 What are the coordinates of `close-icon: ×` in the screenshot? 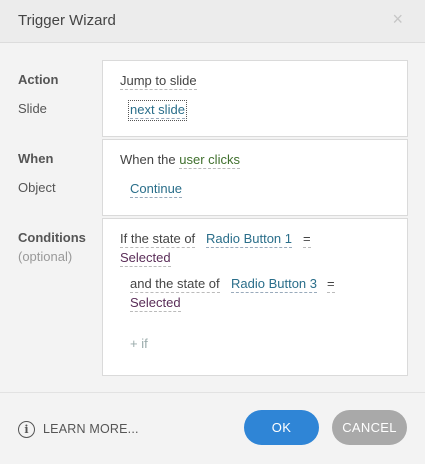 It's located at (397, 19).